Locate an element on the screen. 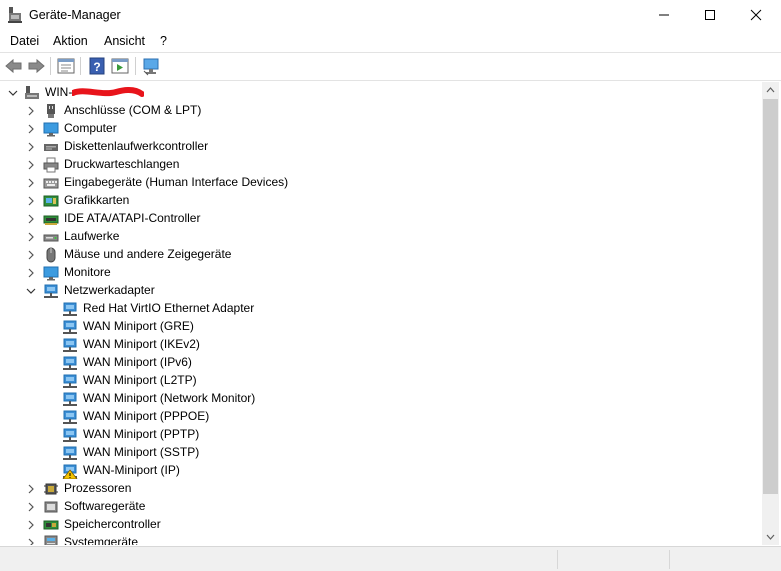  tree-device: WAN Miniport (IKEv2) is located at coordinates (381, 345).